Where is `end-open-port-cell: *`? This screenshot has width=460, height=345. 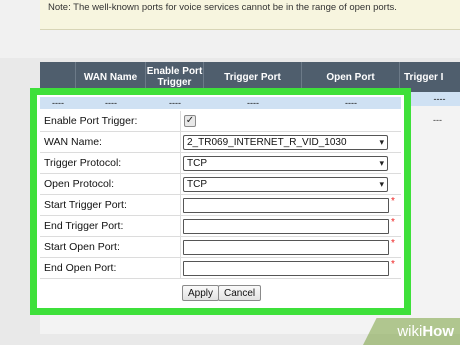
end-open-port-cell: * is located at coordinates (290, 268).